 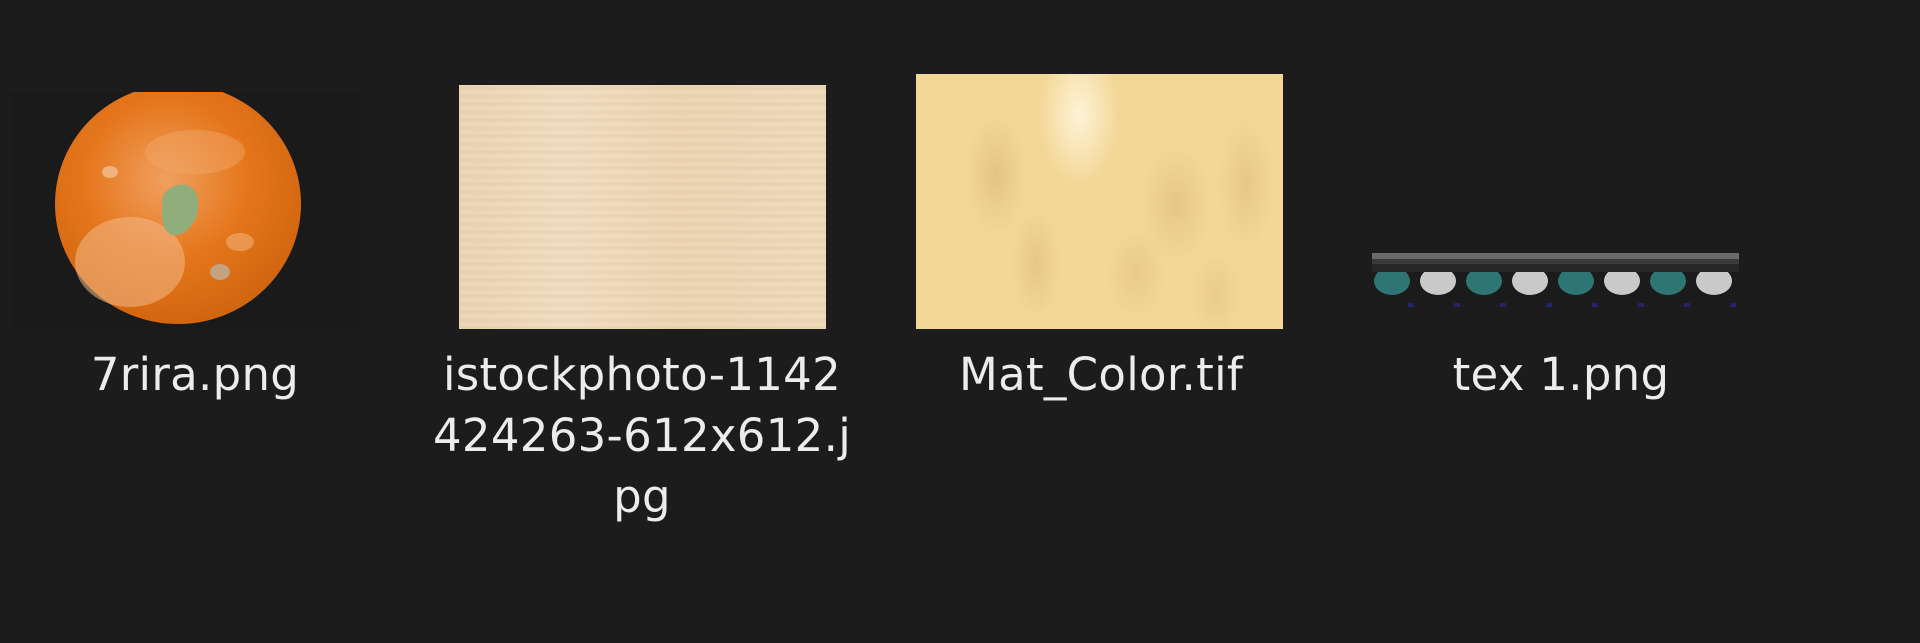 I want to click on file-name-line: 424263-612x612.j, so click(x=642, y=435).